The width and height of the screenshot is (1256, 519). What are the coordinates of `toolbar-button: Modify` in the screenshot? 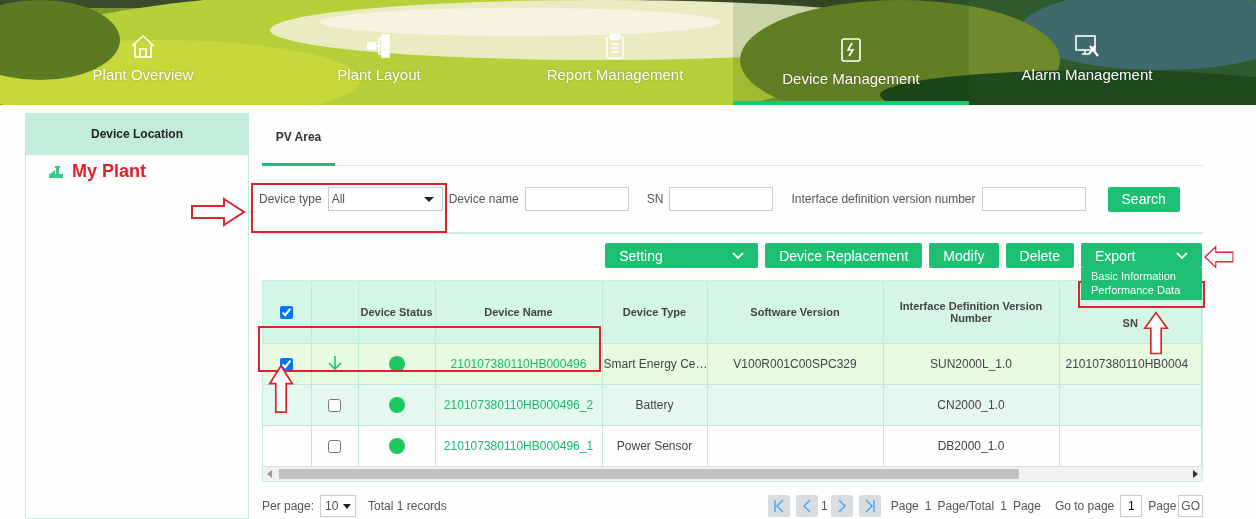 It's located at (964, 255).